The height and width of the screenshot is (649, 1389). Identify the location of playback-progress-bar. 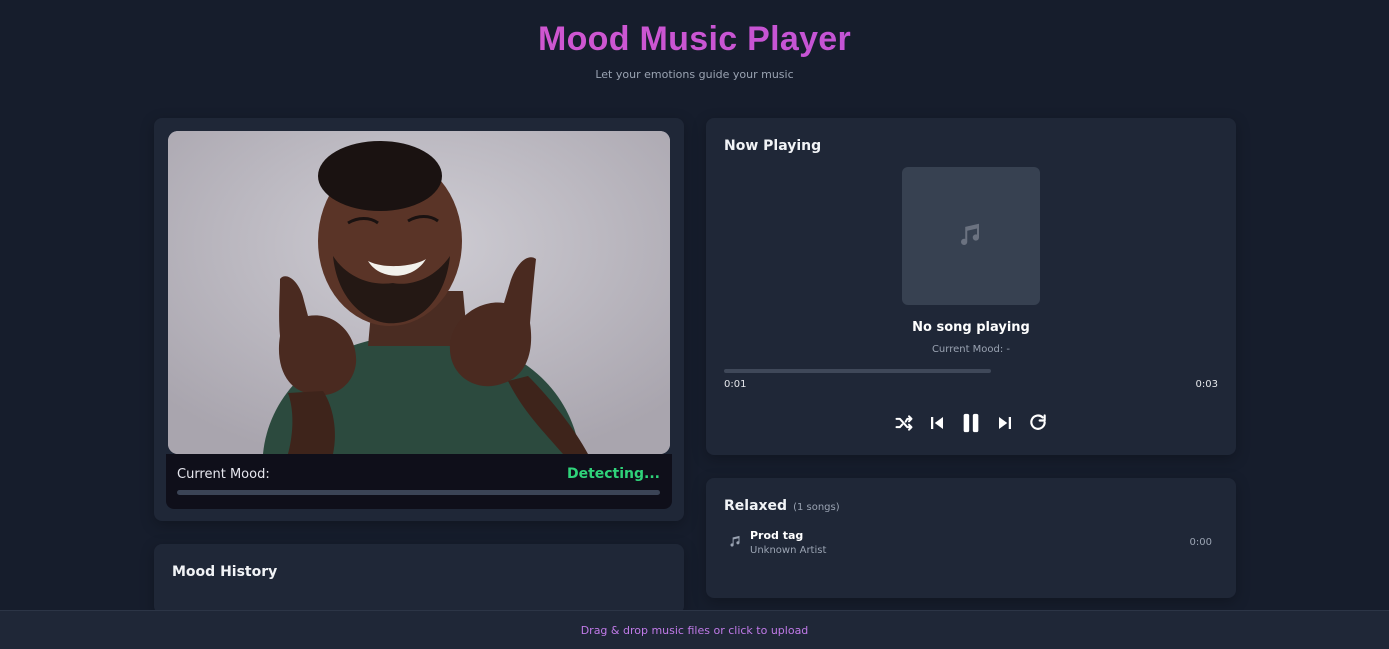
(971, 371).